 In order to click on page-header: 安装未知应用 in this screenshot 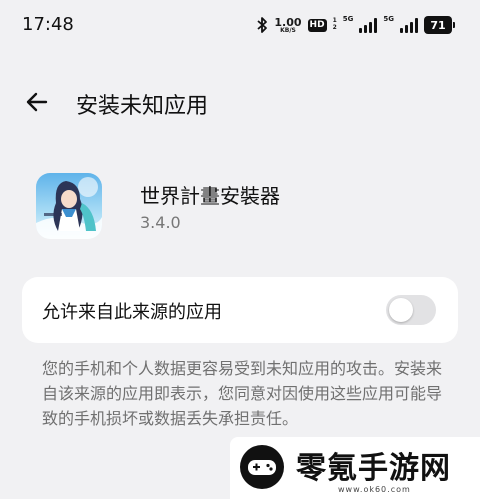, I will do `click(240, 102)`.